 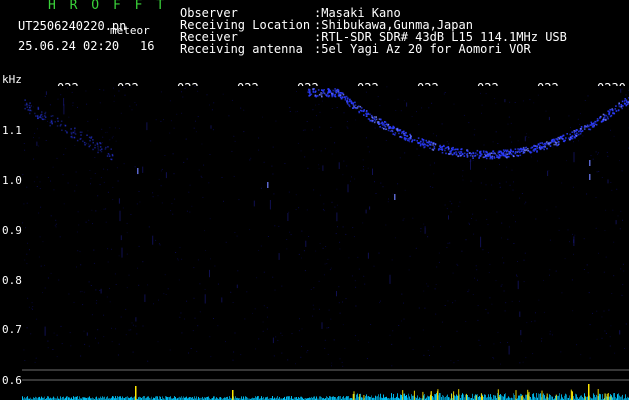 What do you see at coordinates (69, 46) in the screenshot?
I see `date-time: 25.06.24 02:20` at bounding box center [69, 46].